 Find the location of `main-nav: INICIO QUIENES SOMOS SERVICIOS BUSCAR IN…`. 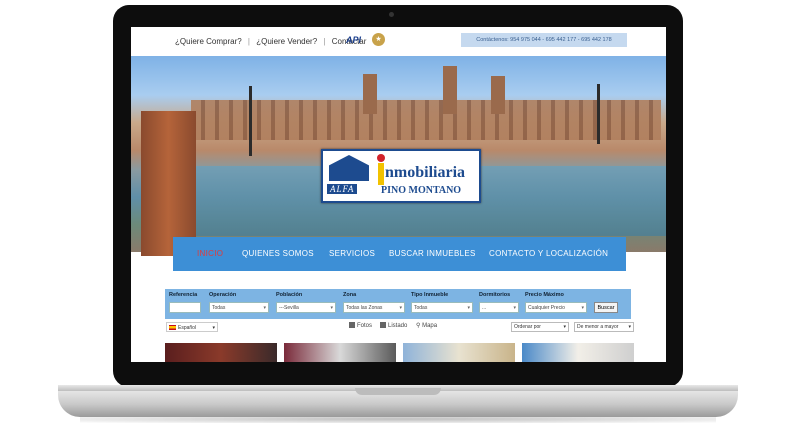

main-nav: INICIO QUIENES SOMOS SERVICIOS BUSCAR IN… is located at coordinates (399, 254).